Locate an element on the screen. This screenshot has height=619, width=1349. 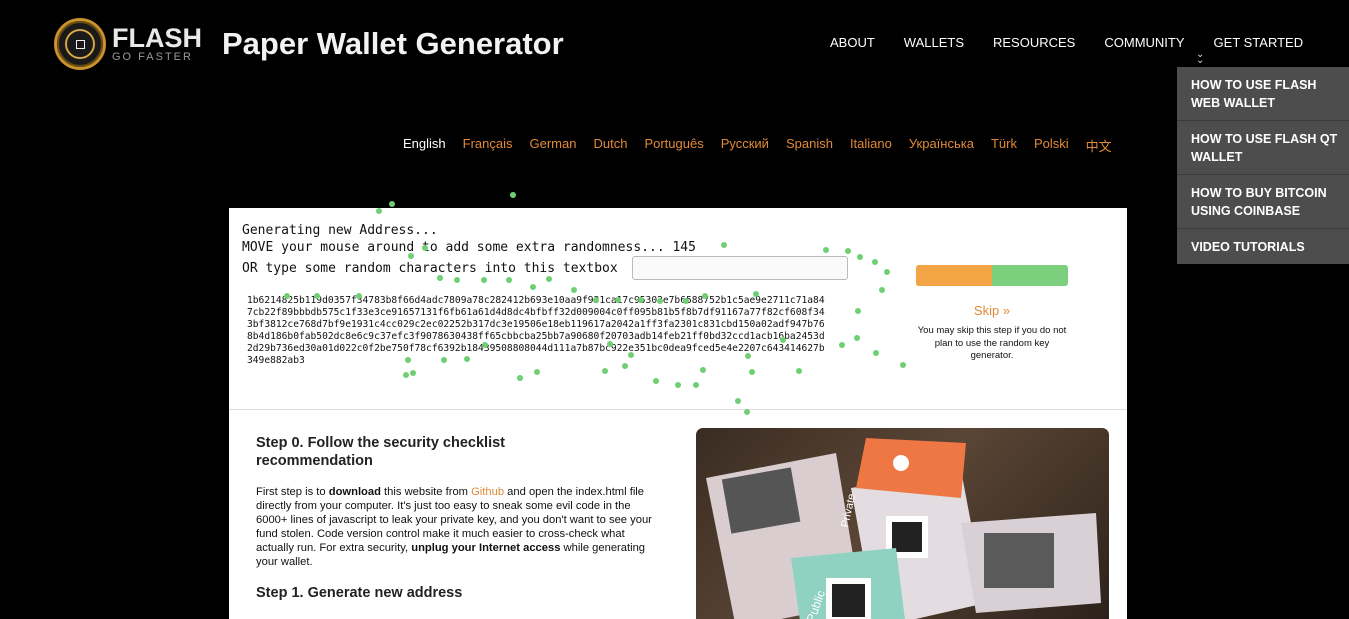
lang-ukrainian: Українська is located at coordinates (941, 145).